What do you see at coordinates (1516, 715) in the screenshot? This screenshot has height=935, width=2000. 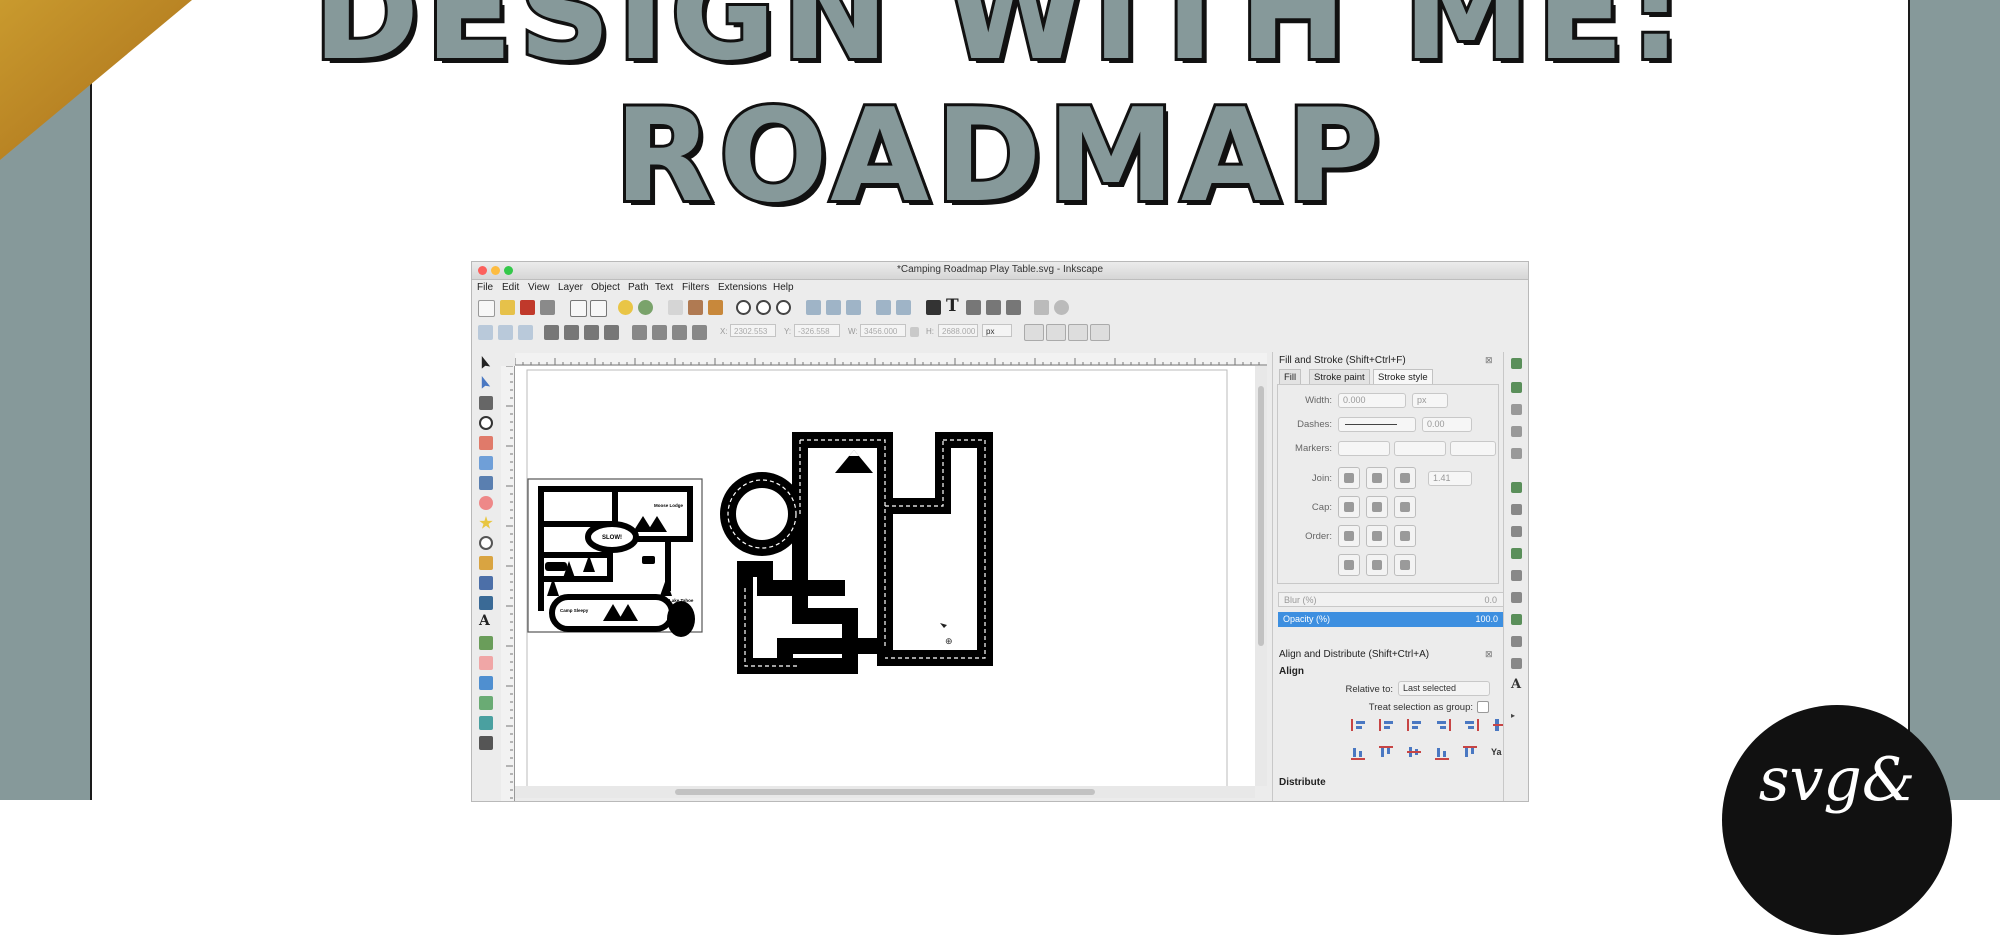 I see `expand-arrow-icon: ▸` at bounding box center [1516, 715].